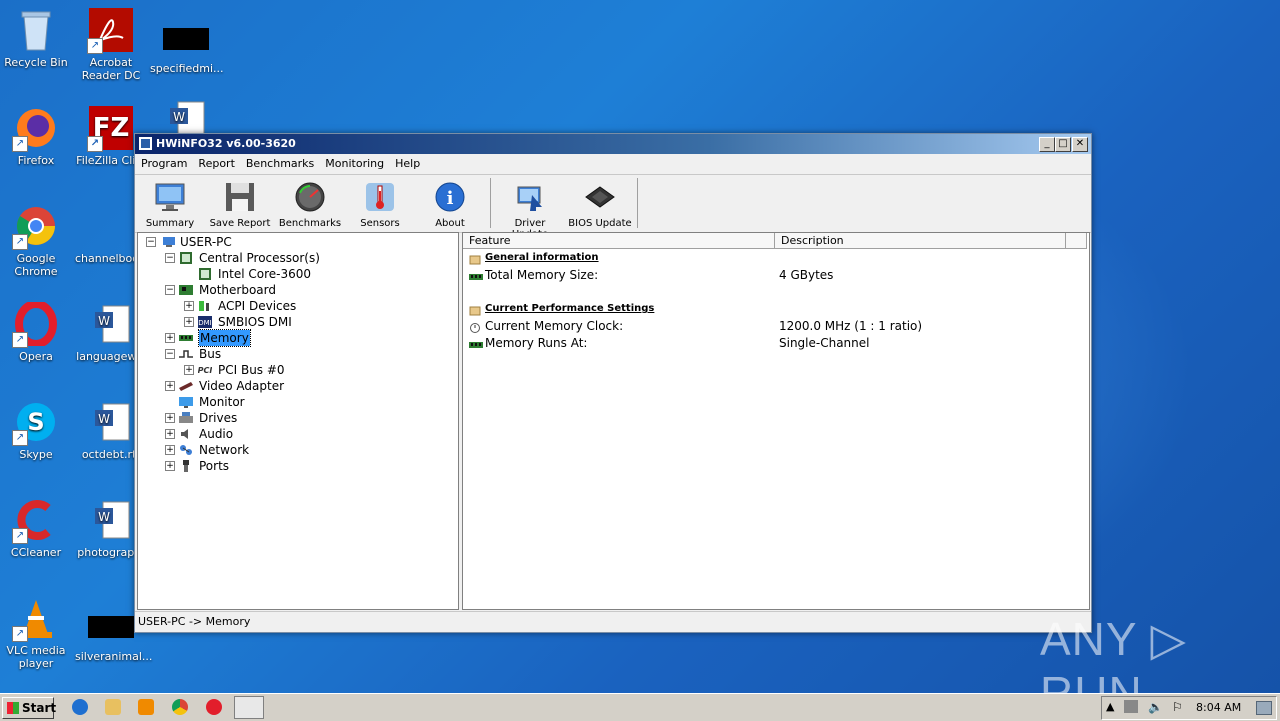  Describe the element at coordinates (35, 227) in the screenshot. I see `chrome-icon: ↗` at that location.